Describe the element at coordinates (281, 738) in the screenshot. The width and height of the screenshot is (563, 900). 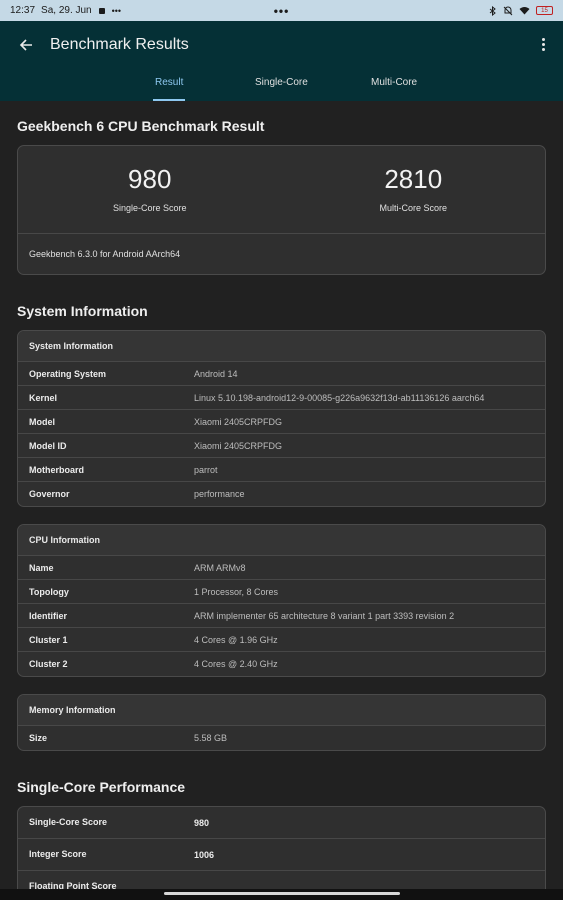
I see `table-row: Size 5.58 GB` at that location.